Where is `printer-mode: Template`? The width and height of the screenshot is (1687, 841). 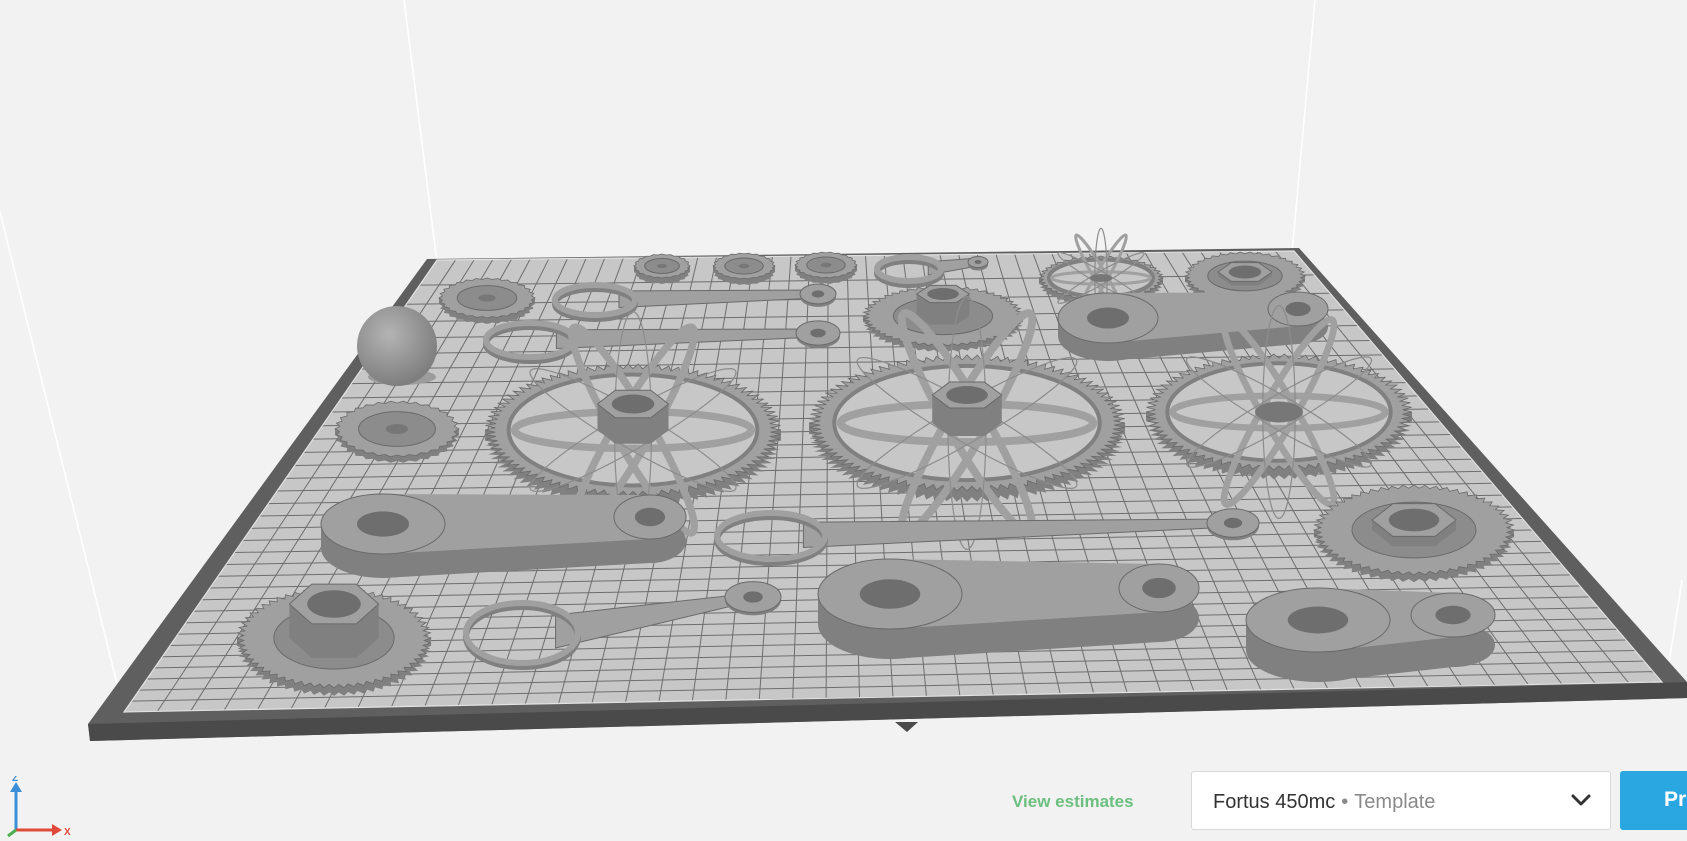
printer-mode: Template is located at coordinates (1395, 802).